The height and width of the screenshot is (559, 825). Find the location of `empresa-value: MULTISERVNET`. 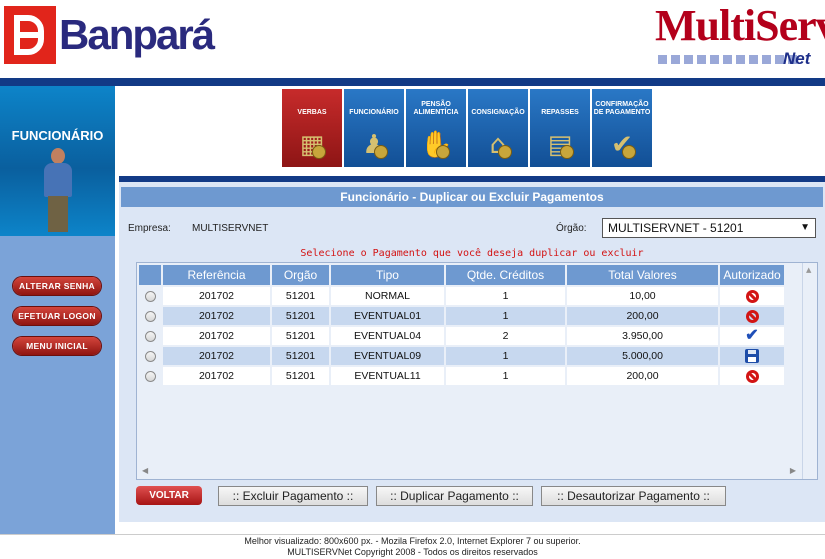

empresa-value: MULTISERVNET is located at coordinates (230, 228).